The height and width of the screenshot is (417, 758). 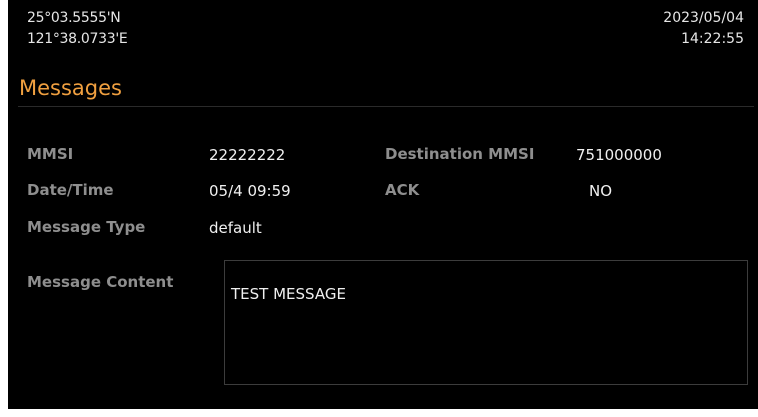 I want to click on destination-mmsi-value: 751000000, so click(x=619, y=155).